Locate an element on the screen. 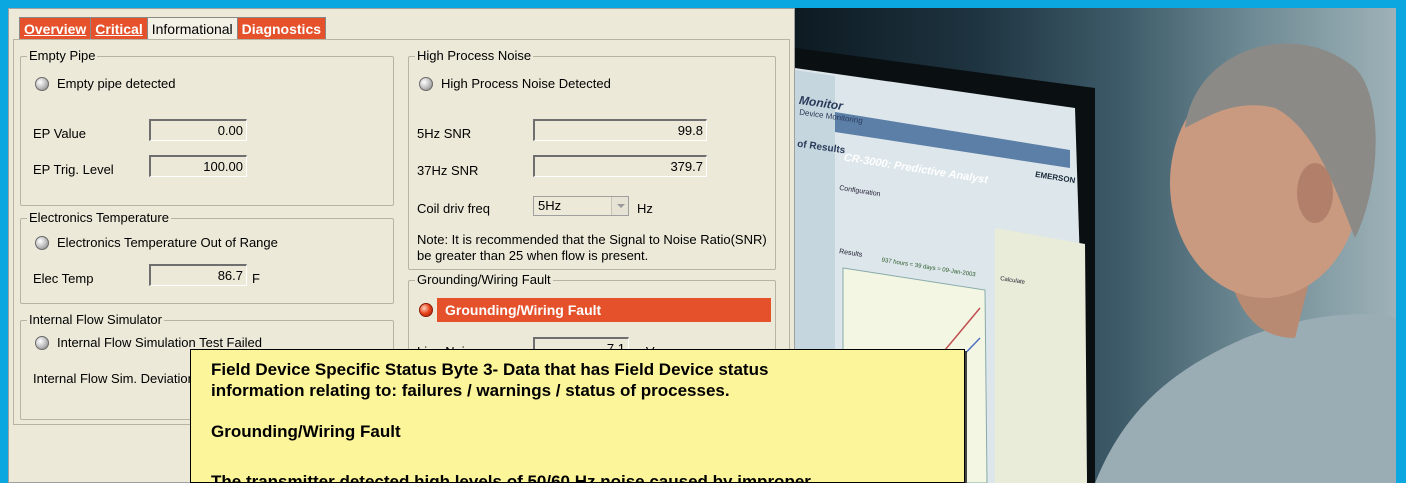 The image size is (1406, 483). flow-sim-indicator-label: Internal Flow Simulation Test Failed is located at coordinates (159, 342).